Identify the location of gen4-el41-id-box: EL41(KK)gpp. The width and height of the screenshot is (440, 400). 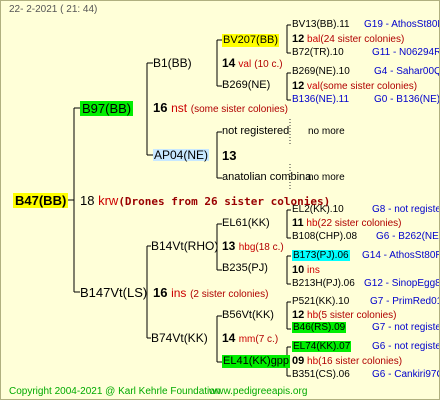
(256, 361).